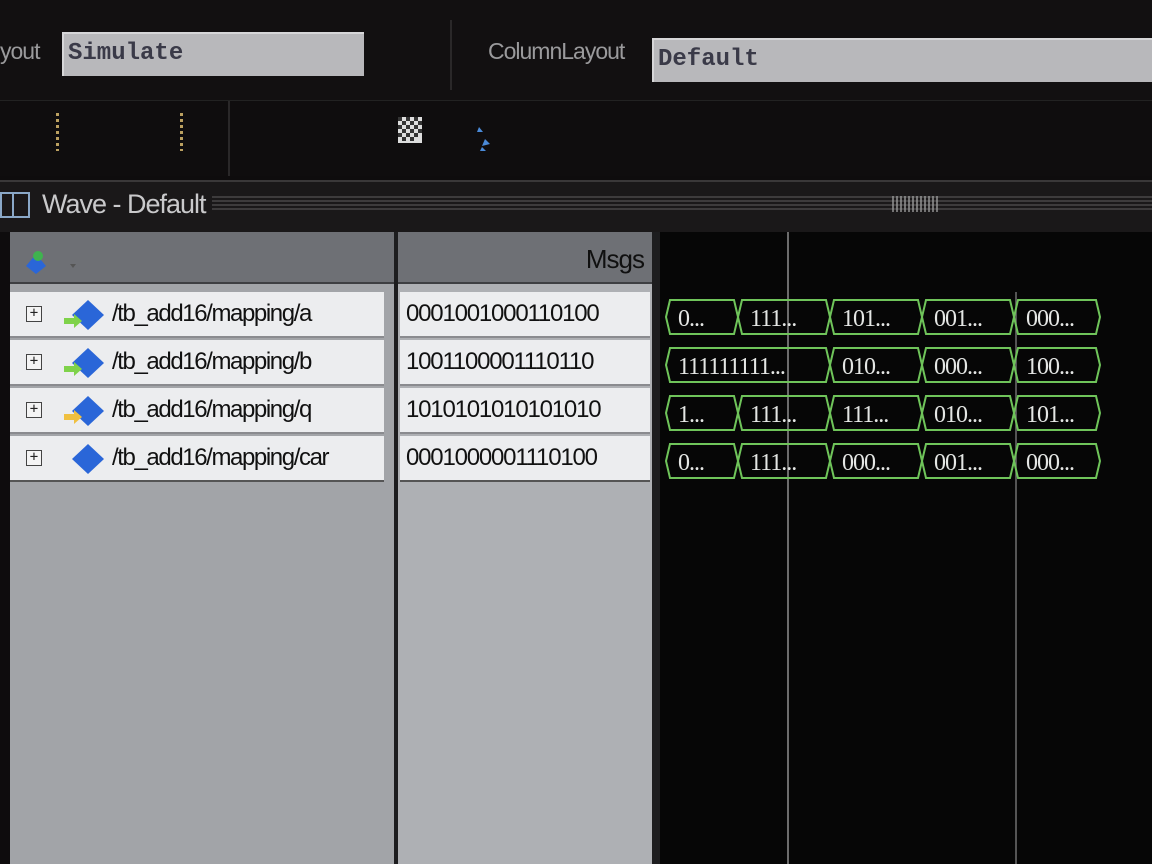 This screenshot has width=1152, height=864. Describe the element at coordinates (556, 51) in the screenshot. I see `column-layout-label: ColumnLayout` at that location.